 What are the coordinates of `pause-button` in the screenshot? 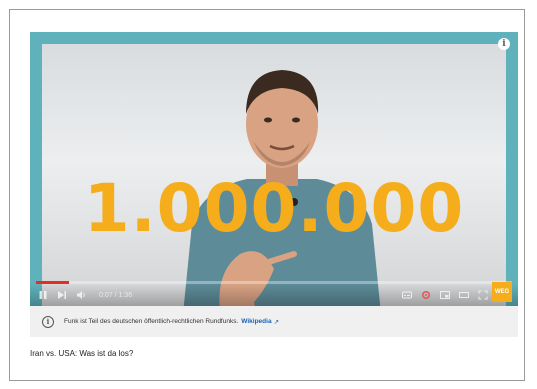 It's located at (43, 295).